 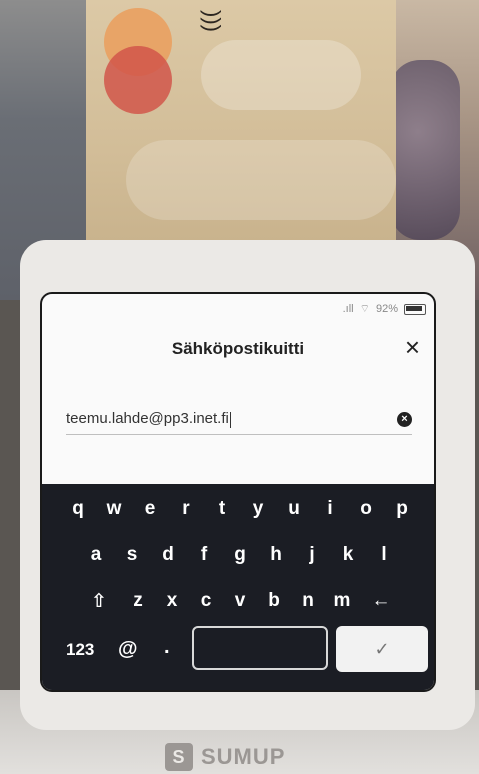 What do you see at coordinates (294, 509) in the screenshot?
I see `key-u: u` at bounding box center [294, 509].